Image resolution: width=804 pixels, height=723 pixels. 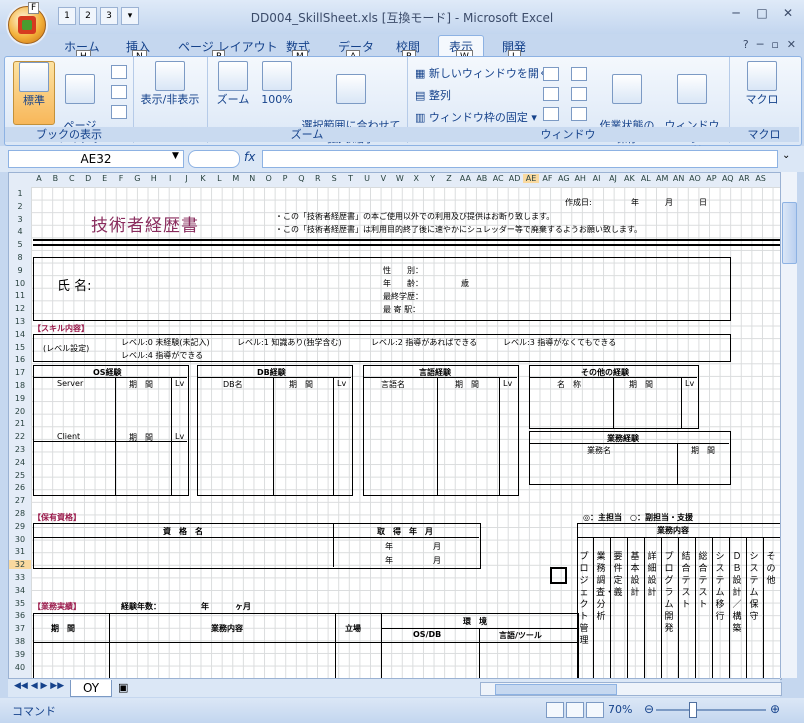 What do you see at coordinates (119, 72) in the screenshot?
I see `page-break-icon` at bounding box center [119, 72].